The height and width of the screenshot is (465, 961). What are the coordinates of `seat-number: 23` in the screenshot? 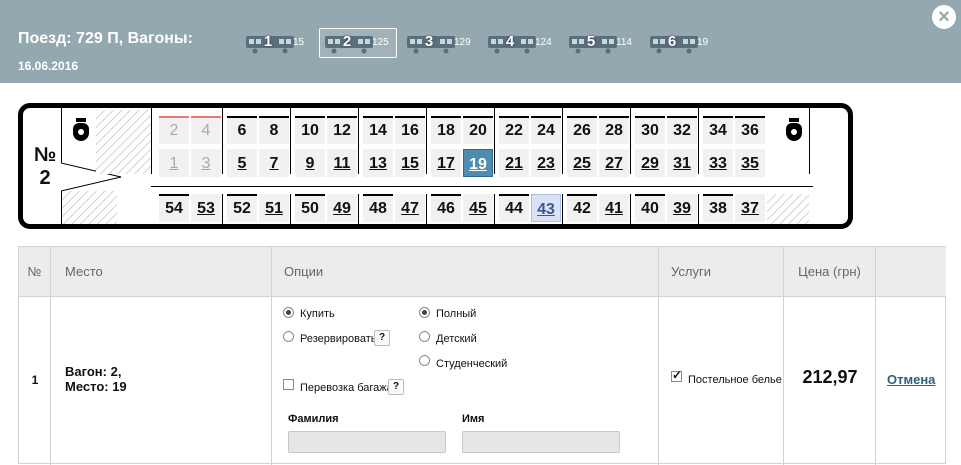 It's located at (546, 163).